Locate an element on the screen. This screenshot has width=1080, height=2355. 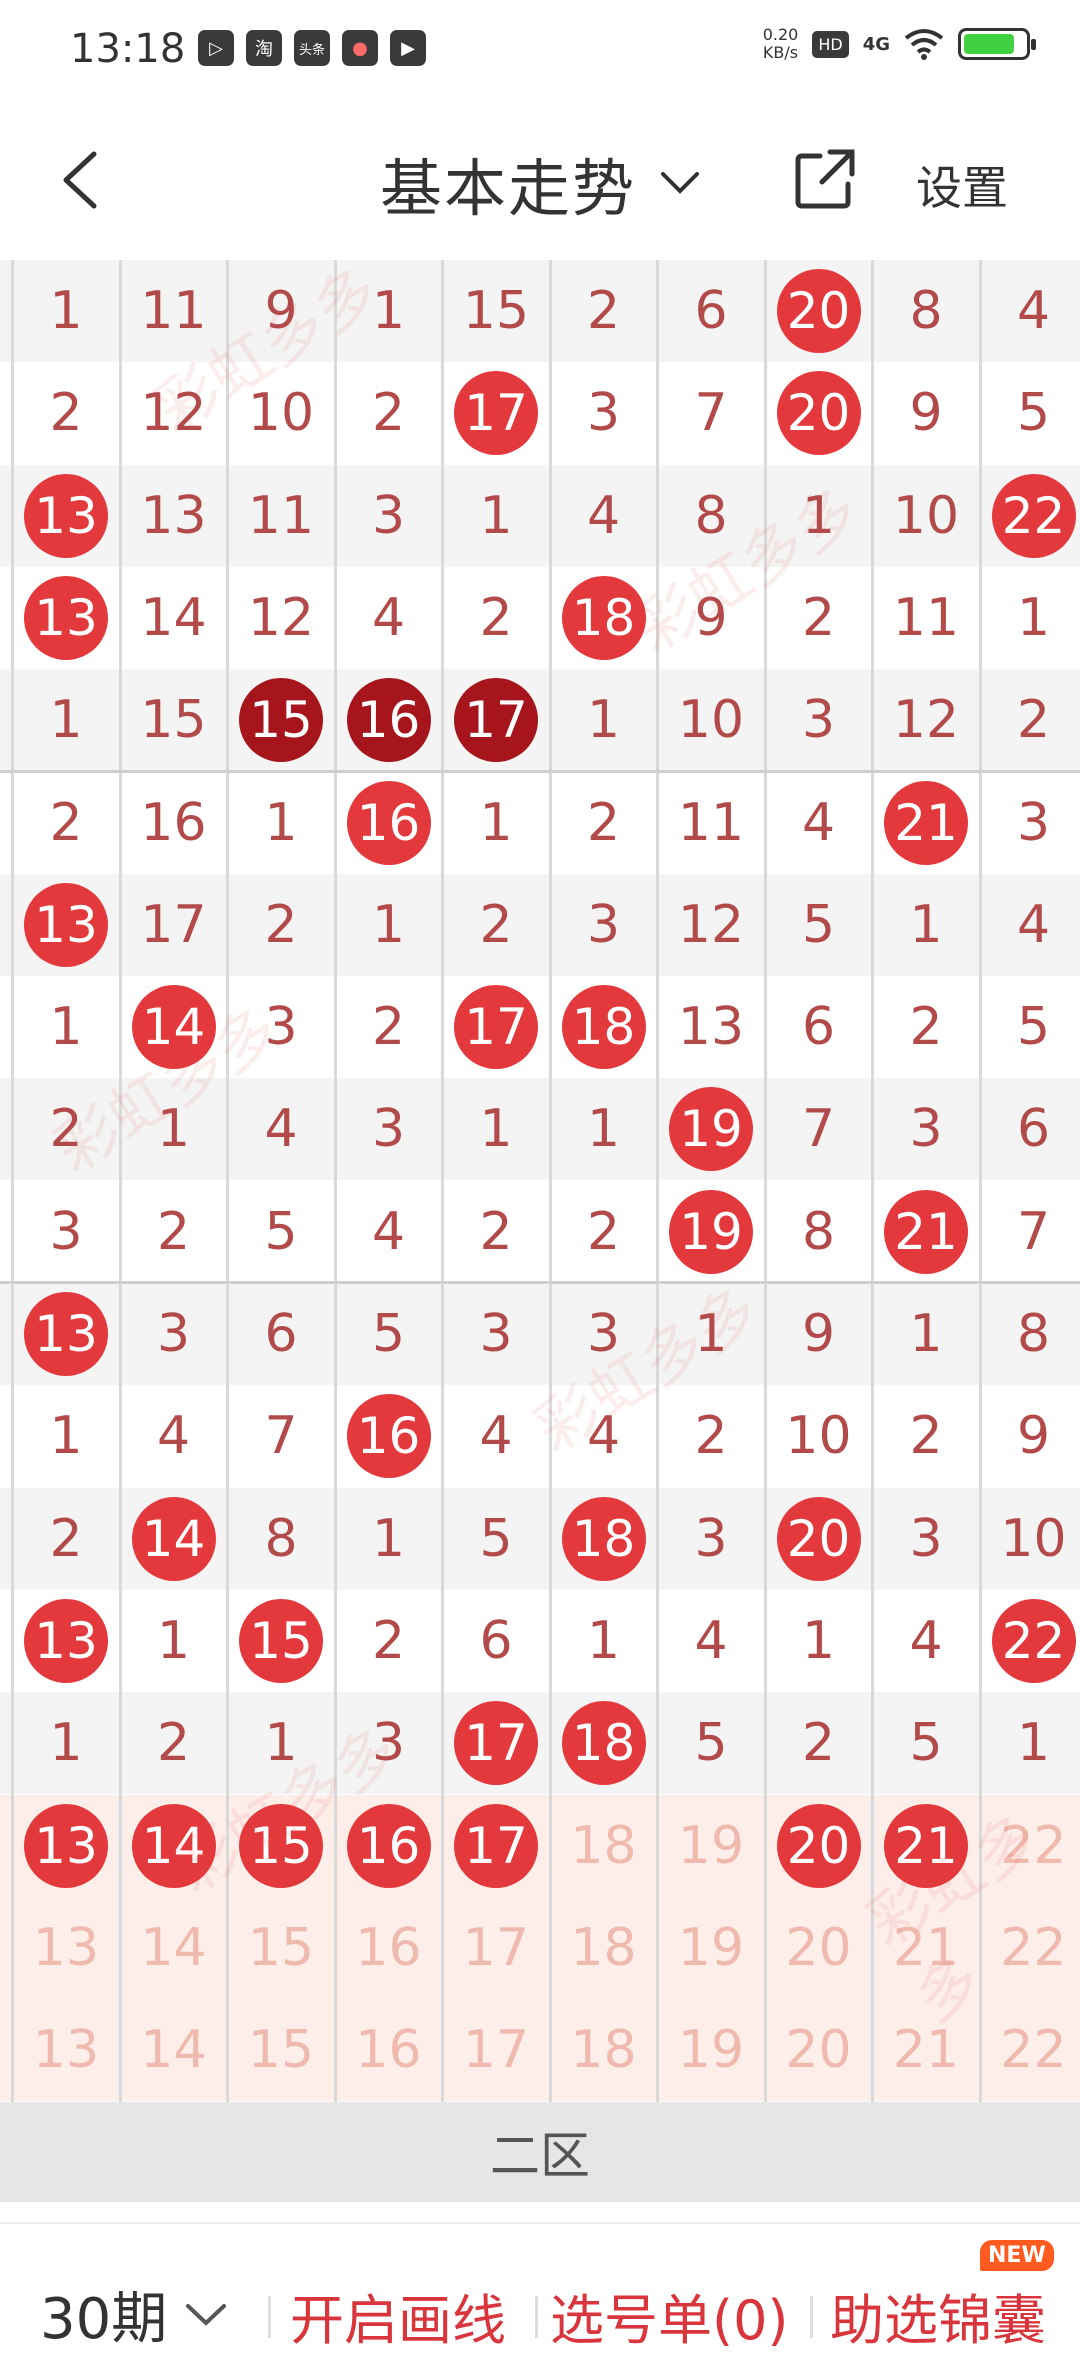
drawn-number-ball: 17 is located at coordinates (496, 1027).